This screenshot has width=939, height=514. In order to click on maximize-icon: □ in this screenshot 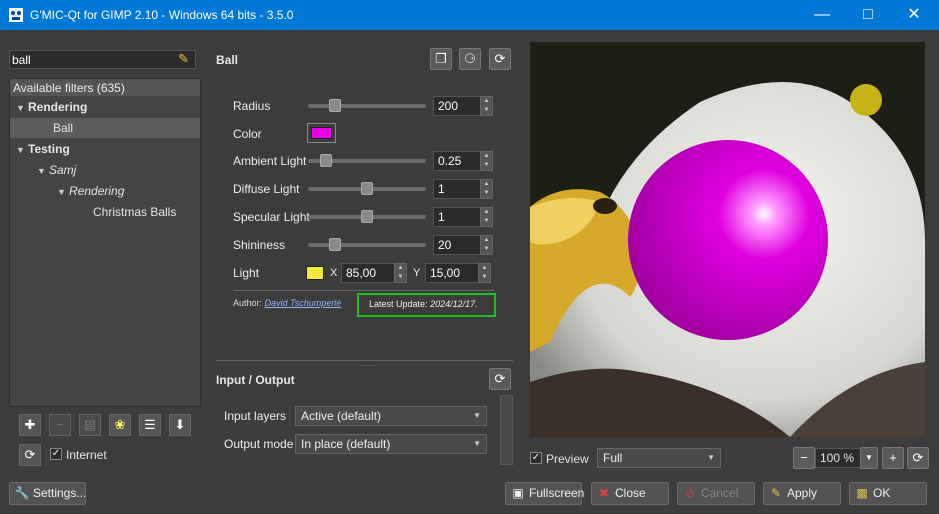, I will do `click(868, 15)`.